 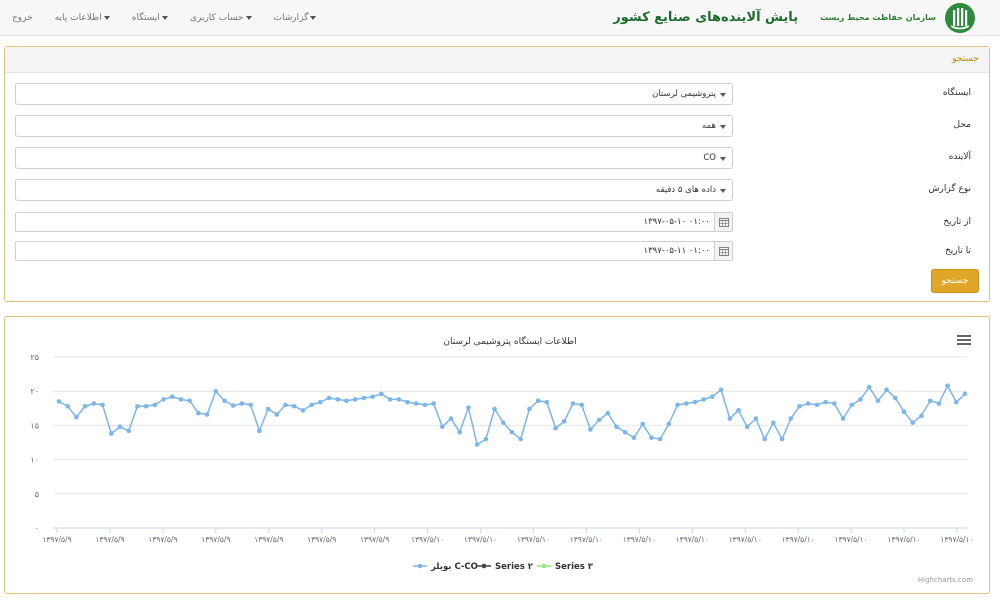 I want to click on station-select: پتروشیمی لرستان, so click(x=374, y=94).